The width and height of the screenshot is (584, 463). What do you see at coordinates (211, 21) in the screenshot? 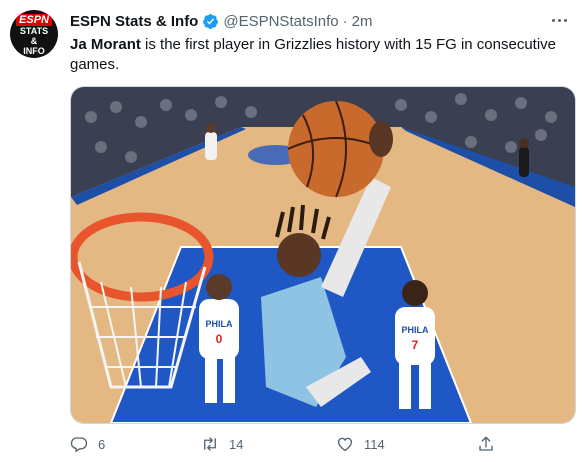
I see `verified-badge-icon` at bounding box center [211, 21].